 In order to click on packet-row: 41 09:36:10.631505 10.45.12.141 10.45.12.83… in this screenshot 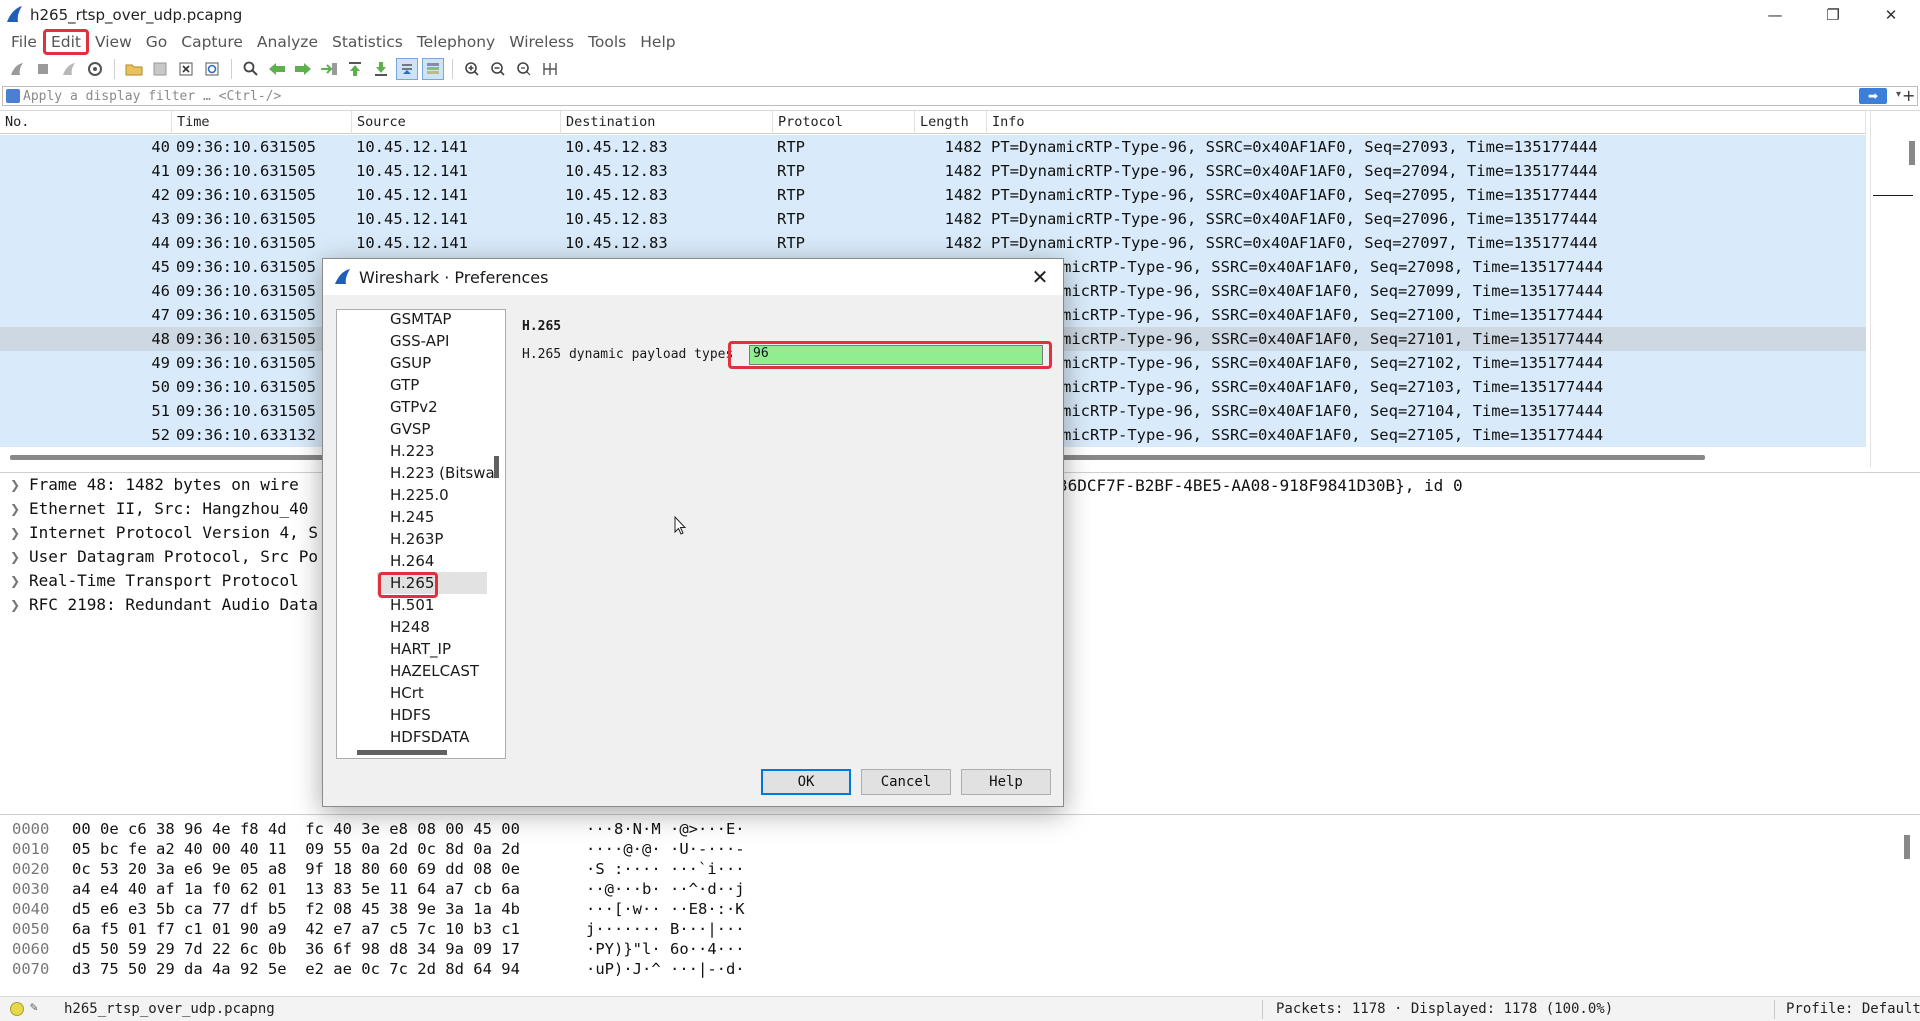, I will do `click(933, 171)`.